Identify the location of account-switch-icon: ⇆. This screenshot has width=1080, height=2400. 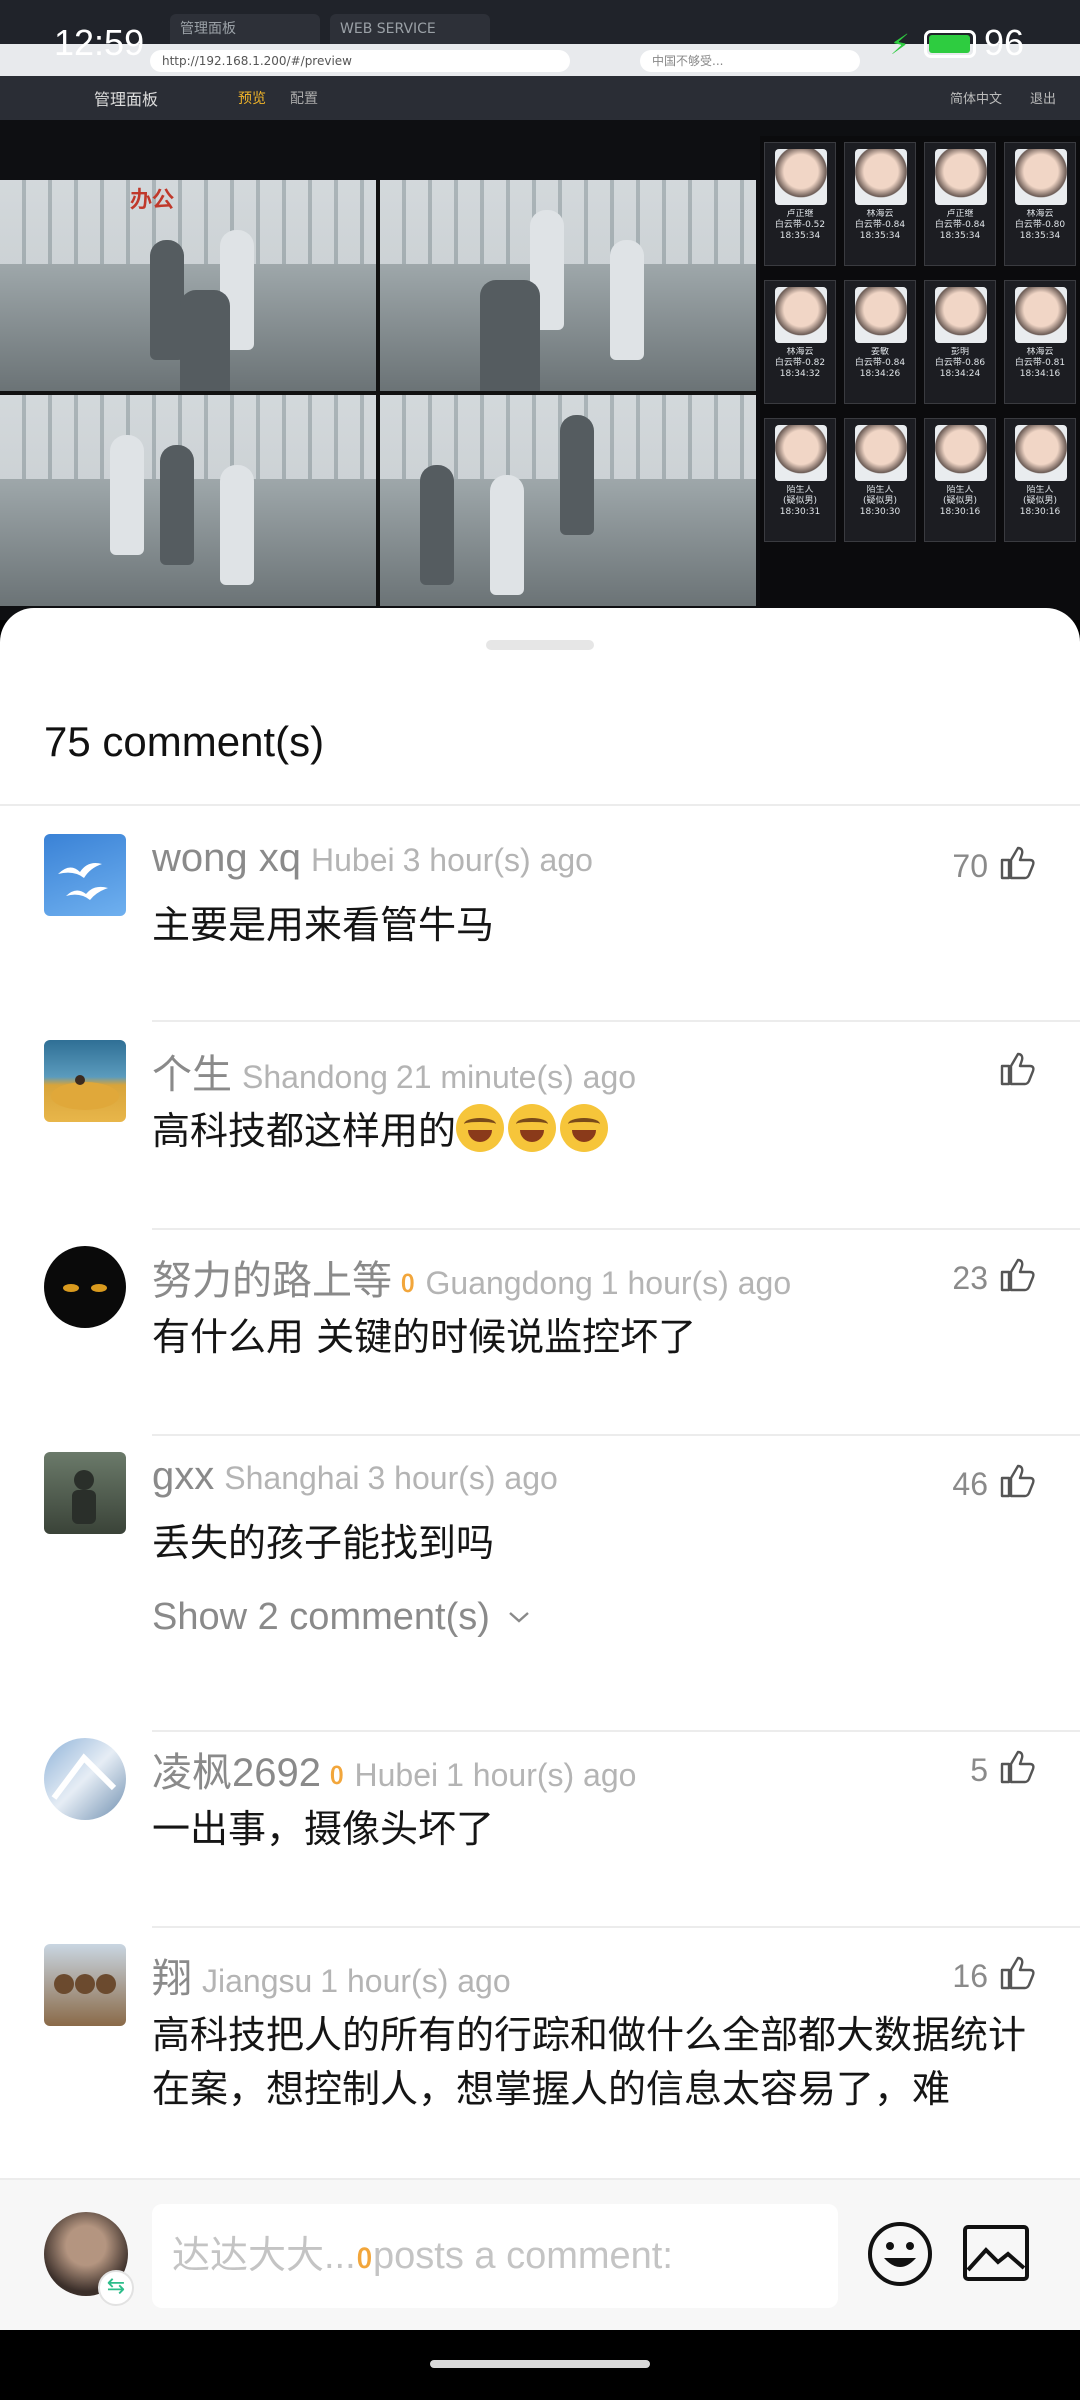
(116, 2288).